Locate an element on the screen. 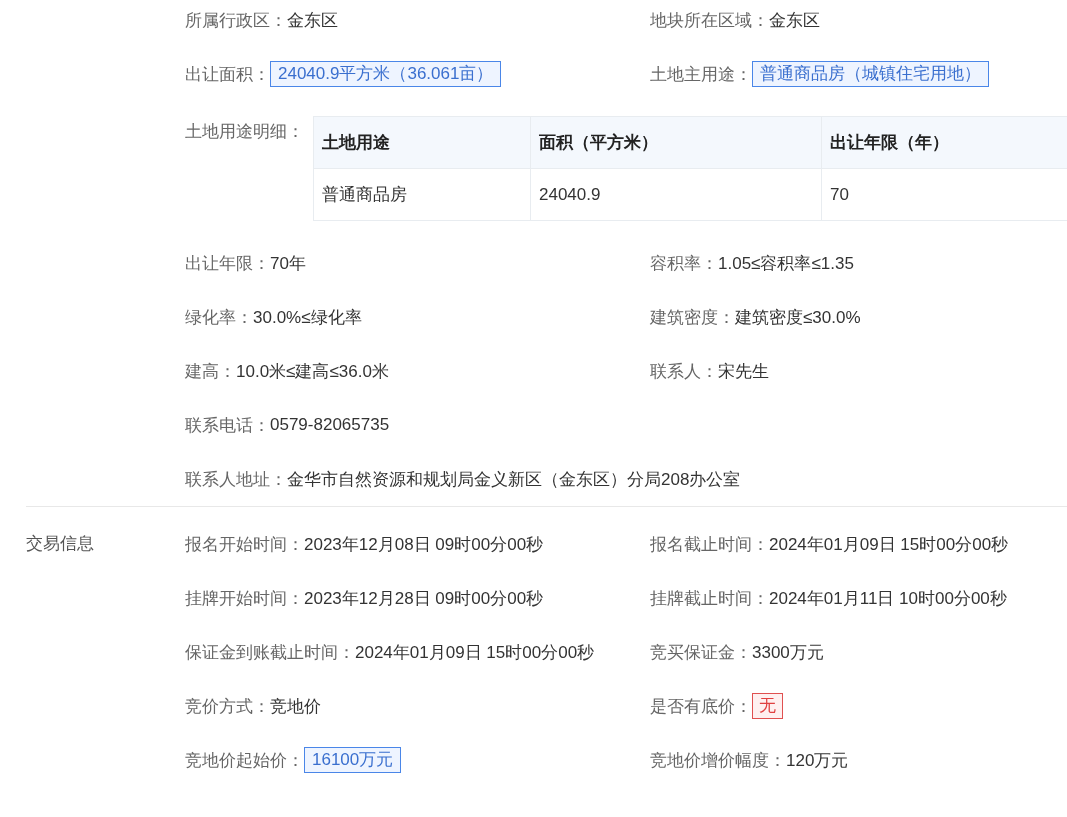  field-label: 绿化率： is located at coordinates (219, 317).